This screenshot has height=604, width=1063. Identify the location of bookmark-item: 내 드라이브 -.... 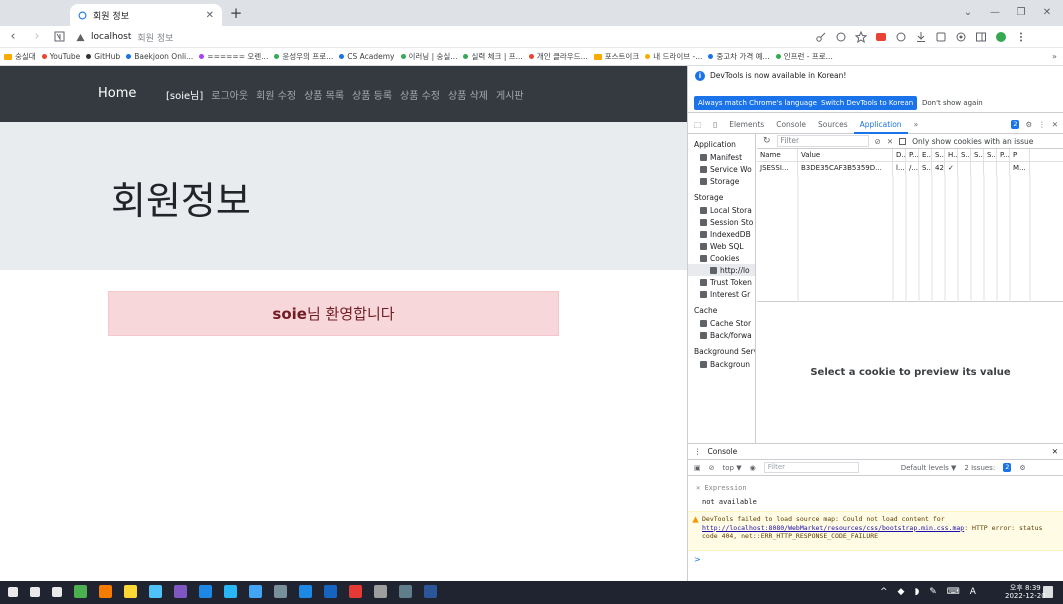
(673, 56).